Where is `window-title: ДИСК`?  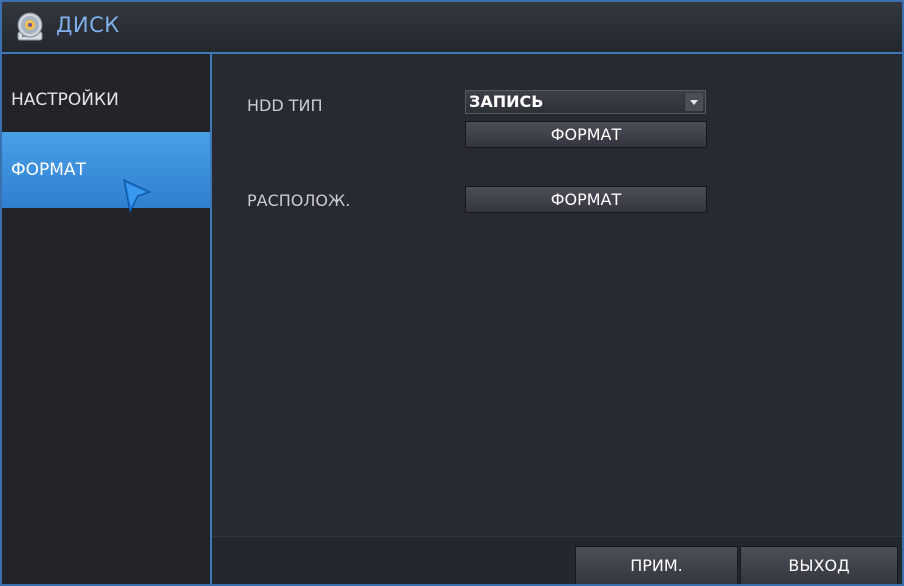
window-title: ДИСК is located at coordinates (88, 25).